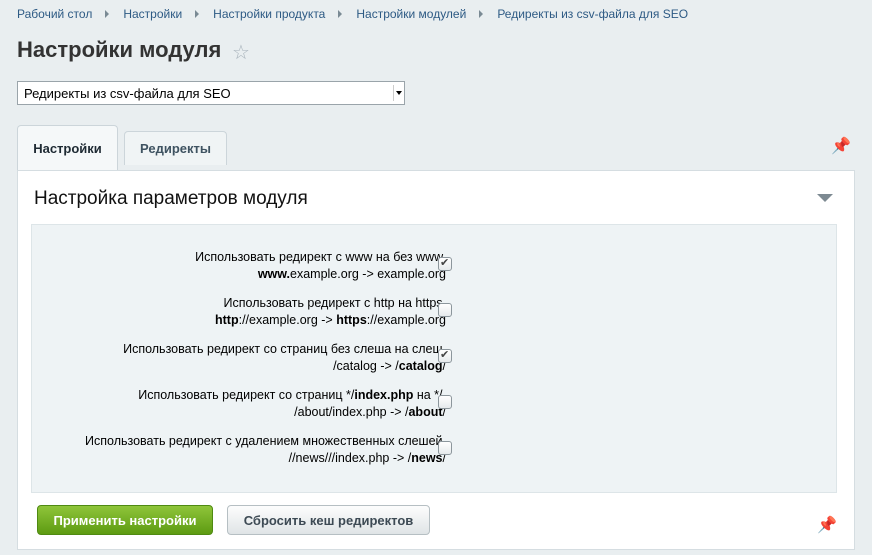  I want to click on chevron-down-icon, so click(397, 93).